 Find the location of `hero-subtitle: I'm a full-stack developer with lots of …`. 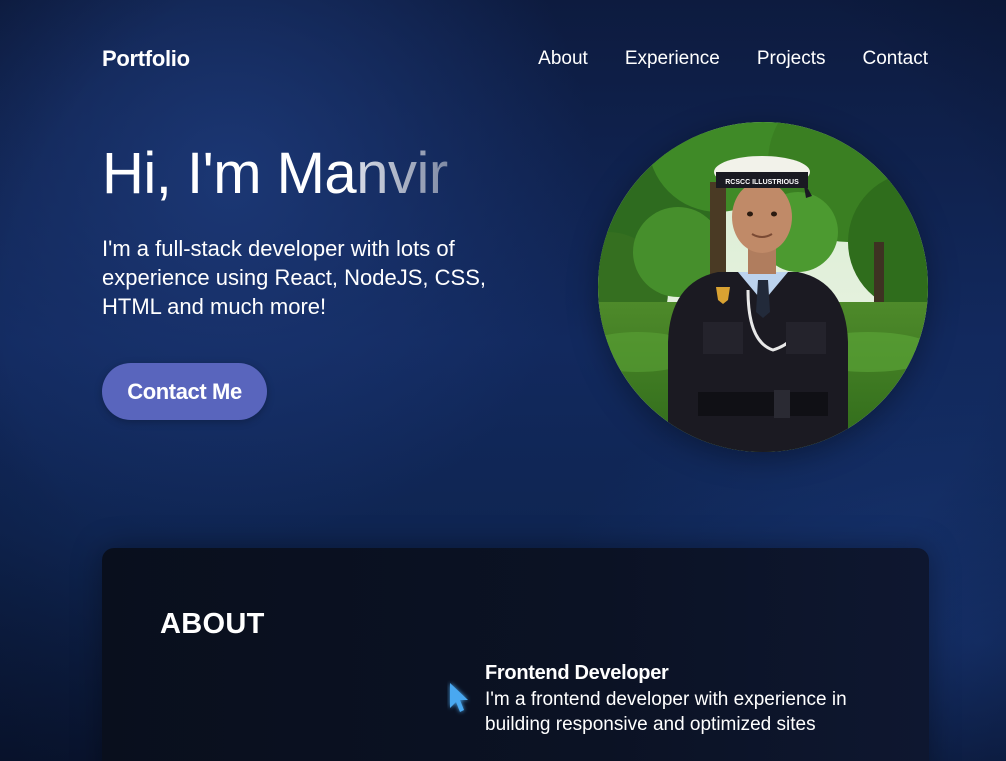

hero-subtitle: I'm a full-stack developer with lots of … is located at coordinates (294, 277).